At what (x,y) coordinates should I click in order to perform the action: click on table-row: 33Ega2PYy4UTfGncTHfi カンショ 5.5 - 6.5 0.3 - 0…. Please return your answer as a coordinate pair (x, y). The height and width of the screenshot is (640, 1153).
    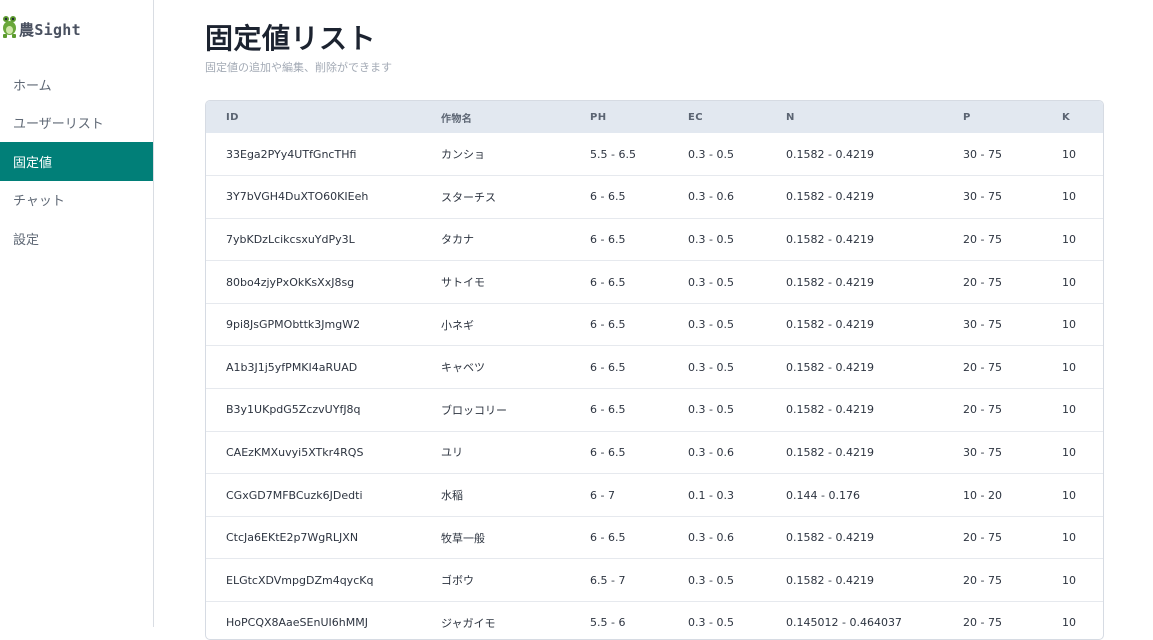
    Looking at the image, I should click on (654, 154).